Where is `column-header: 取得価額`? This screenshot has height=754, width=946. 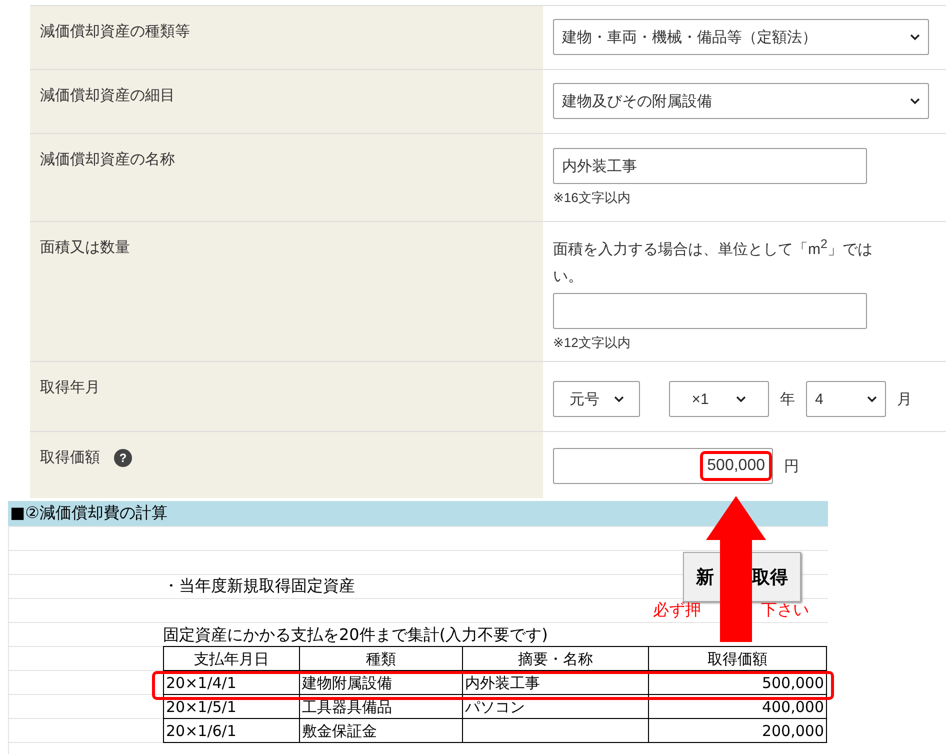
column-header: 取得価額 is located at coordinates (737, 658).